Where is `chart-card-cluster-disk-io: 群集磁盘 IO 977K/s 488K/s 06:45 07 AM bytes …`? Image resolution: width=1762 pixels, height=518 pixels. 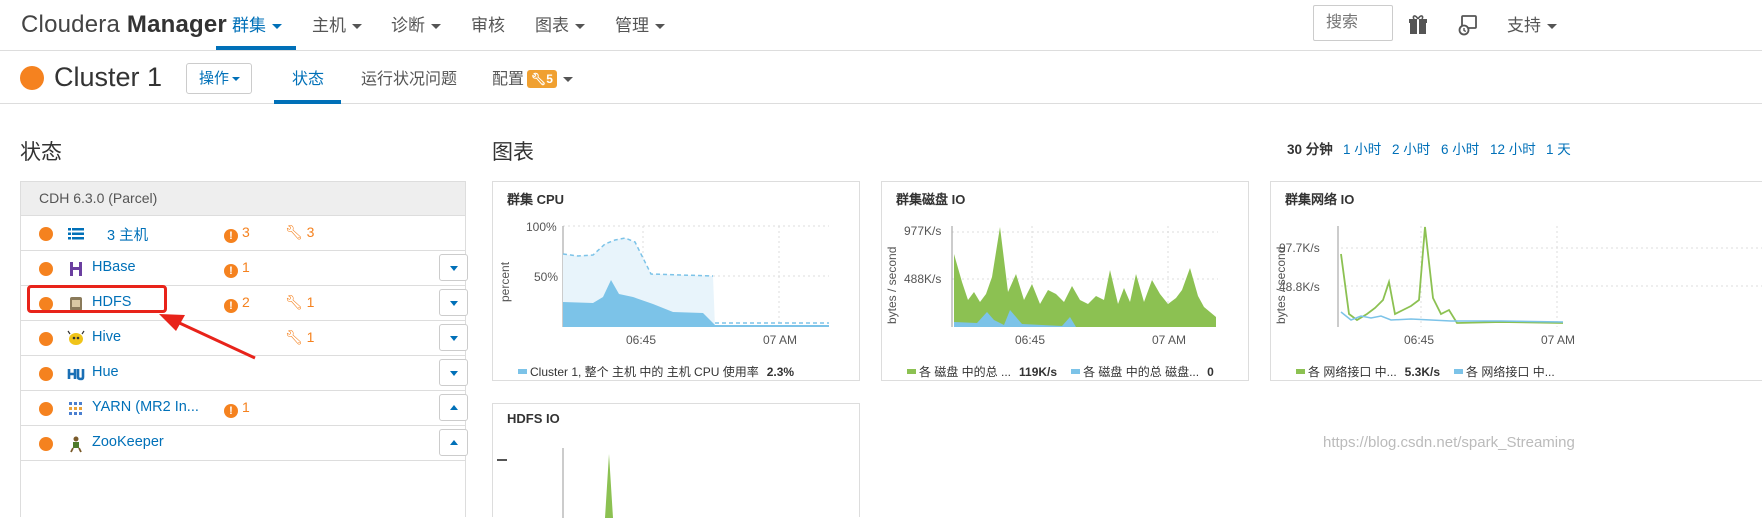
chart-card-cluster-disk-io: 群集磁盘 IO 977K/s 488K/s 06:45 07 AM bytes … is located at coordinates (1065, 281).